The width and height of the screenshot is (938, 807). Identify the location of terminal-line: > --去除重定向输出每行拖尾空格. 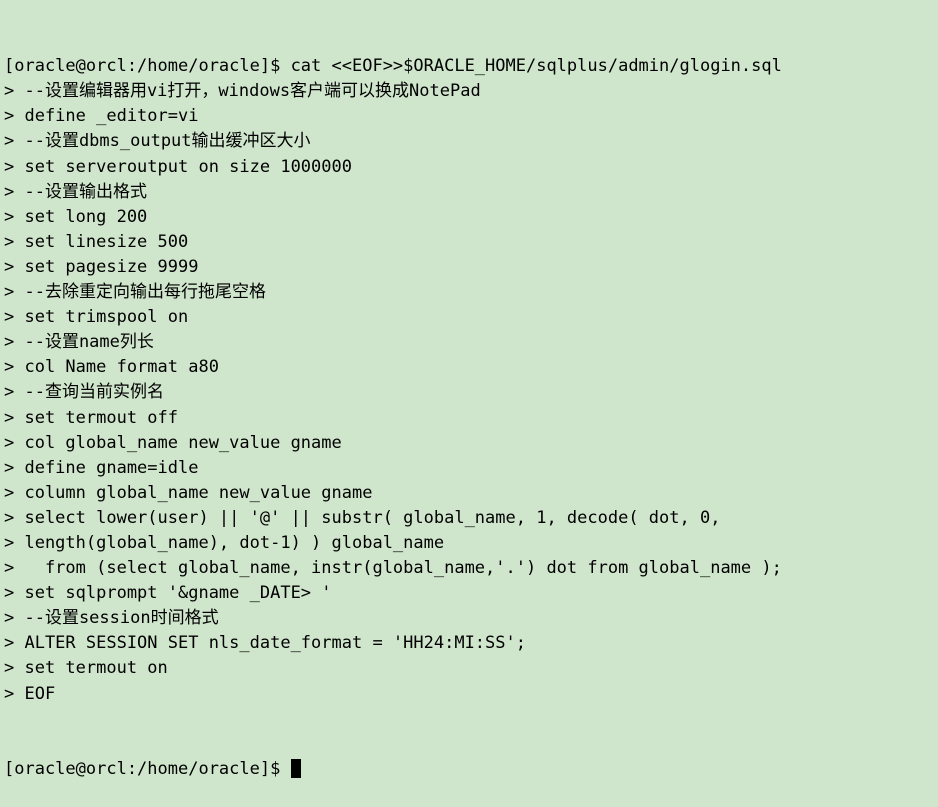
(135, 292).